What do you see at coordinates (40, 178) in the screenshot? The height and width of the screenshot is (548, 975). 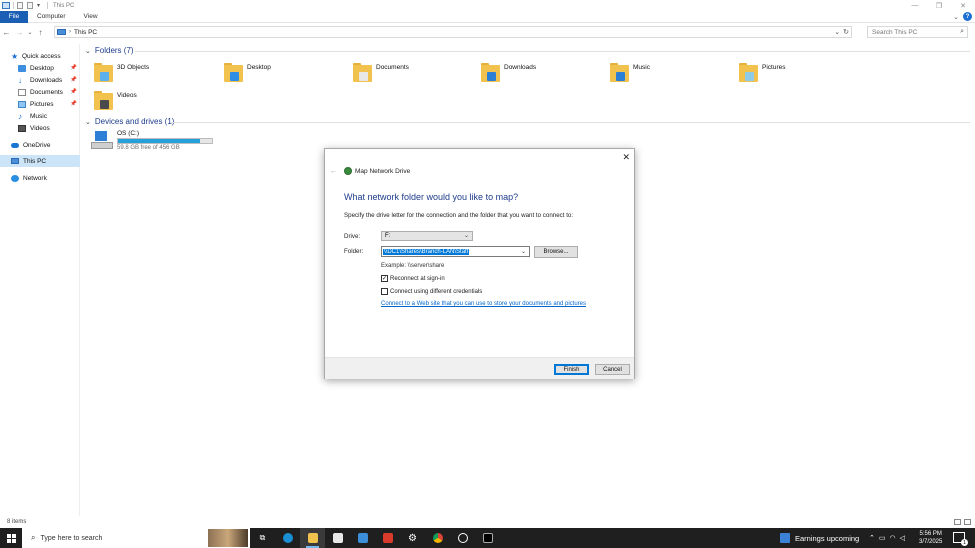 I see `sidebar-item-network: Network` at bounding box center [40, 178].